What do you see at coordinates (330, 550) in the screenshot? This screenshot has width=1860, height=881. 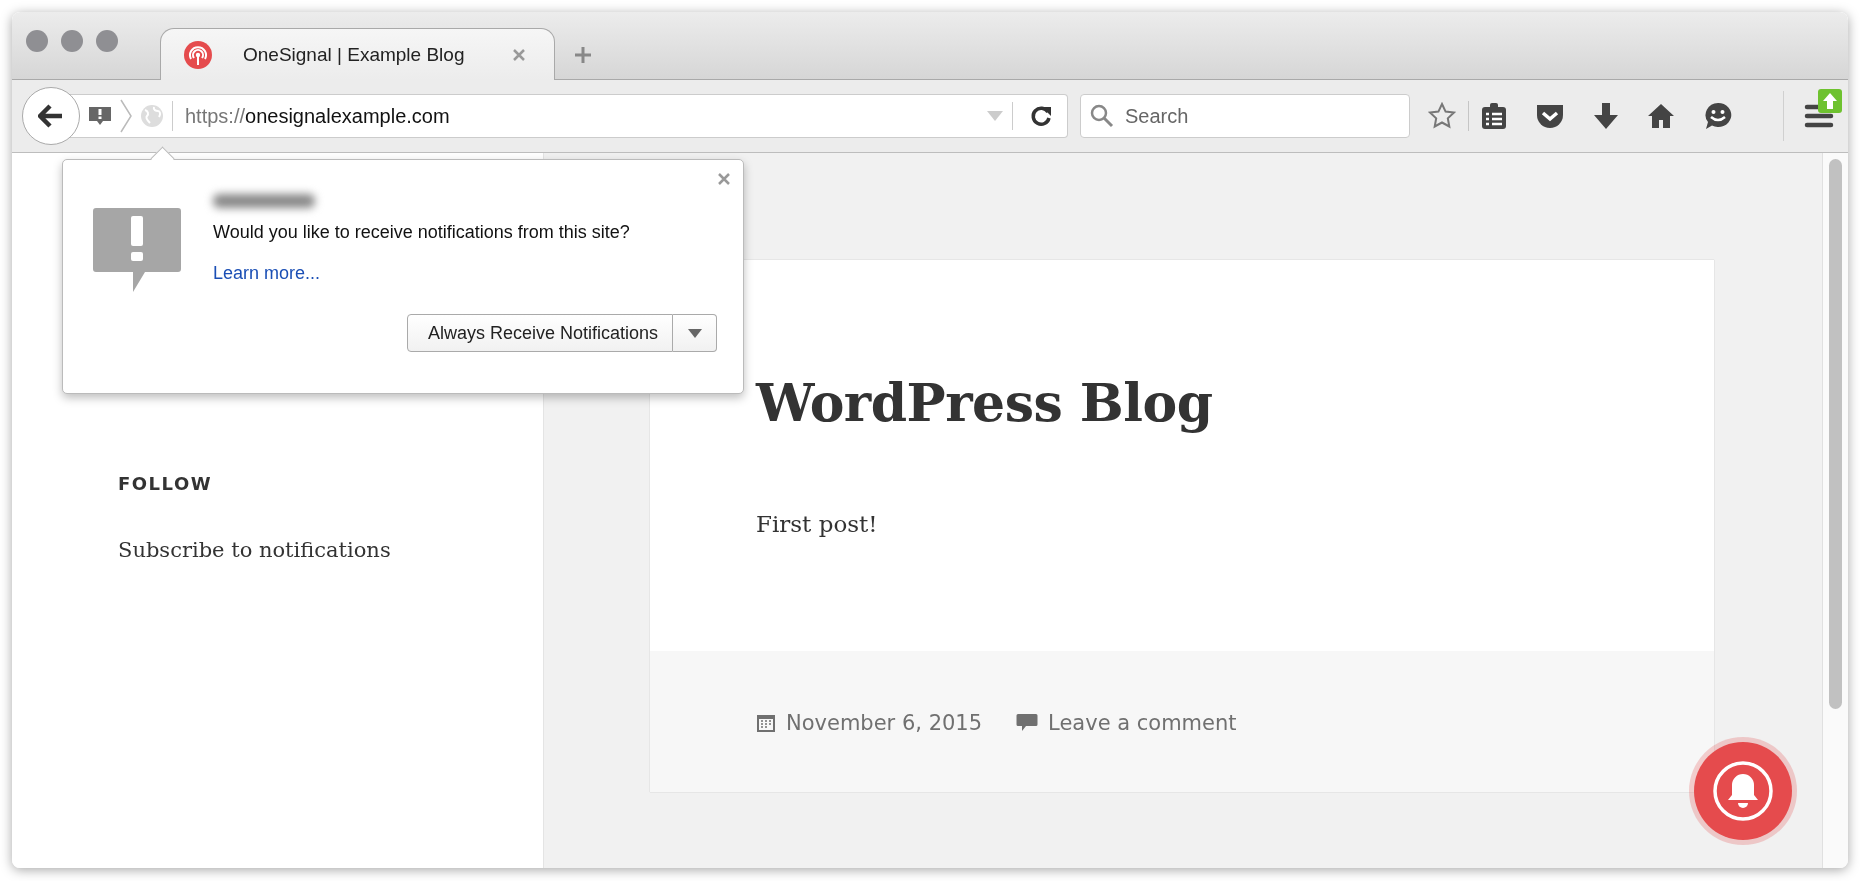 I see `subscribe-link: Subscribe to notifications` at bounding box center [330, 550].